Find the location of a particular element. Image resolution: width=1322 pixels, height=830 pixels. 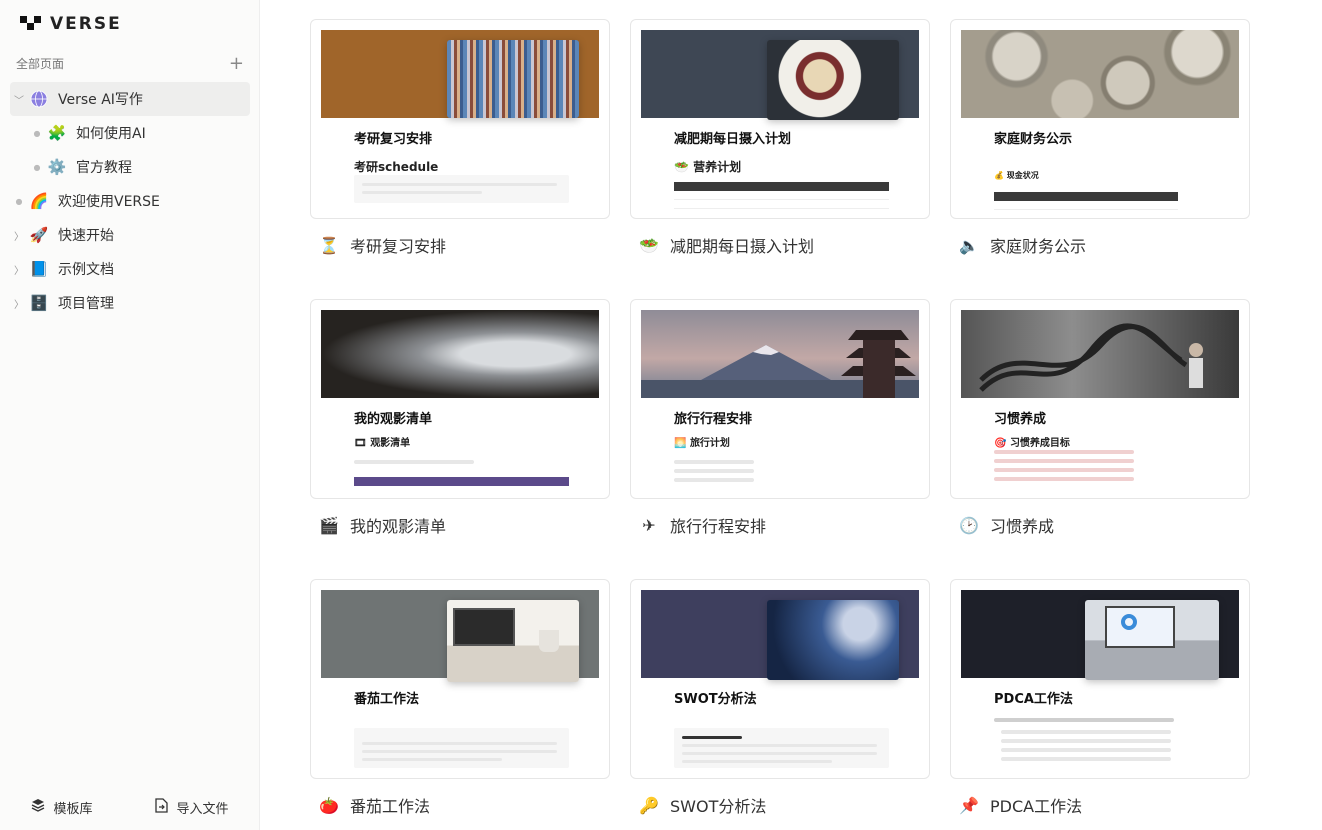

gear-icon: ⚙️ is located at coordinates (57, 167).